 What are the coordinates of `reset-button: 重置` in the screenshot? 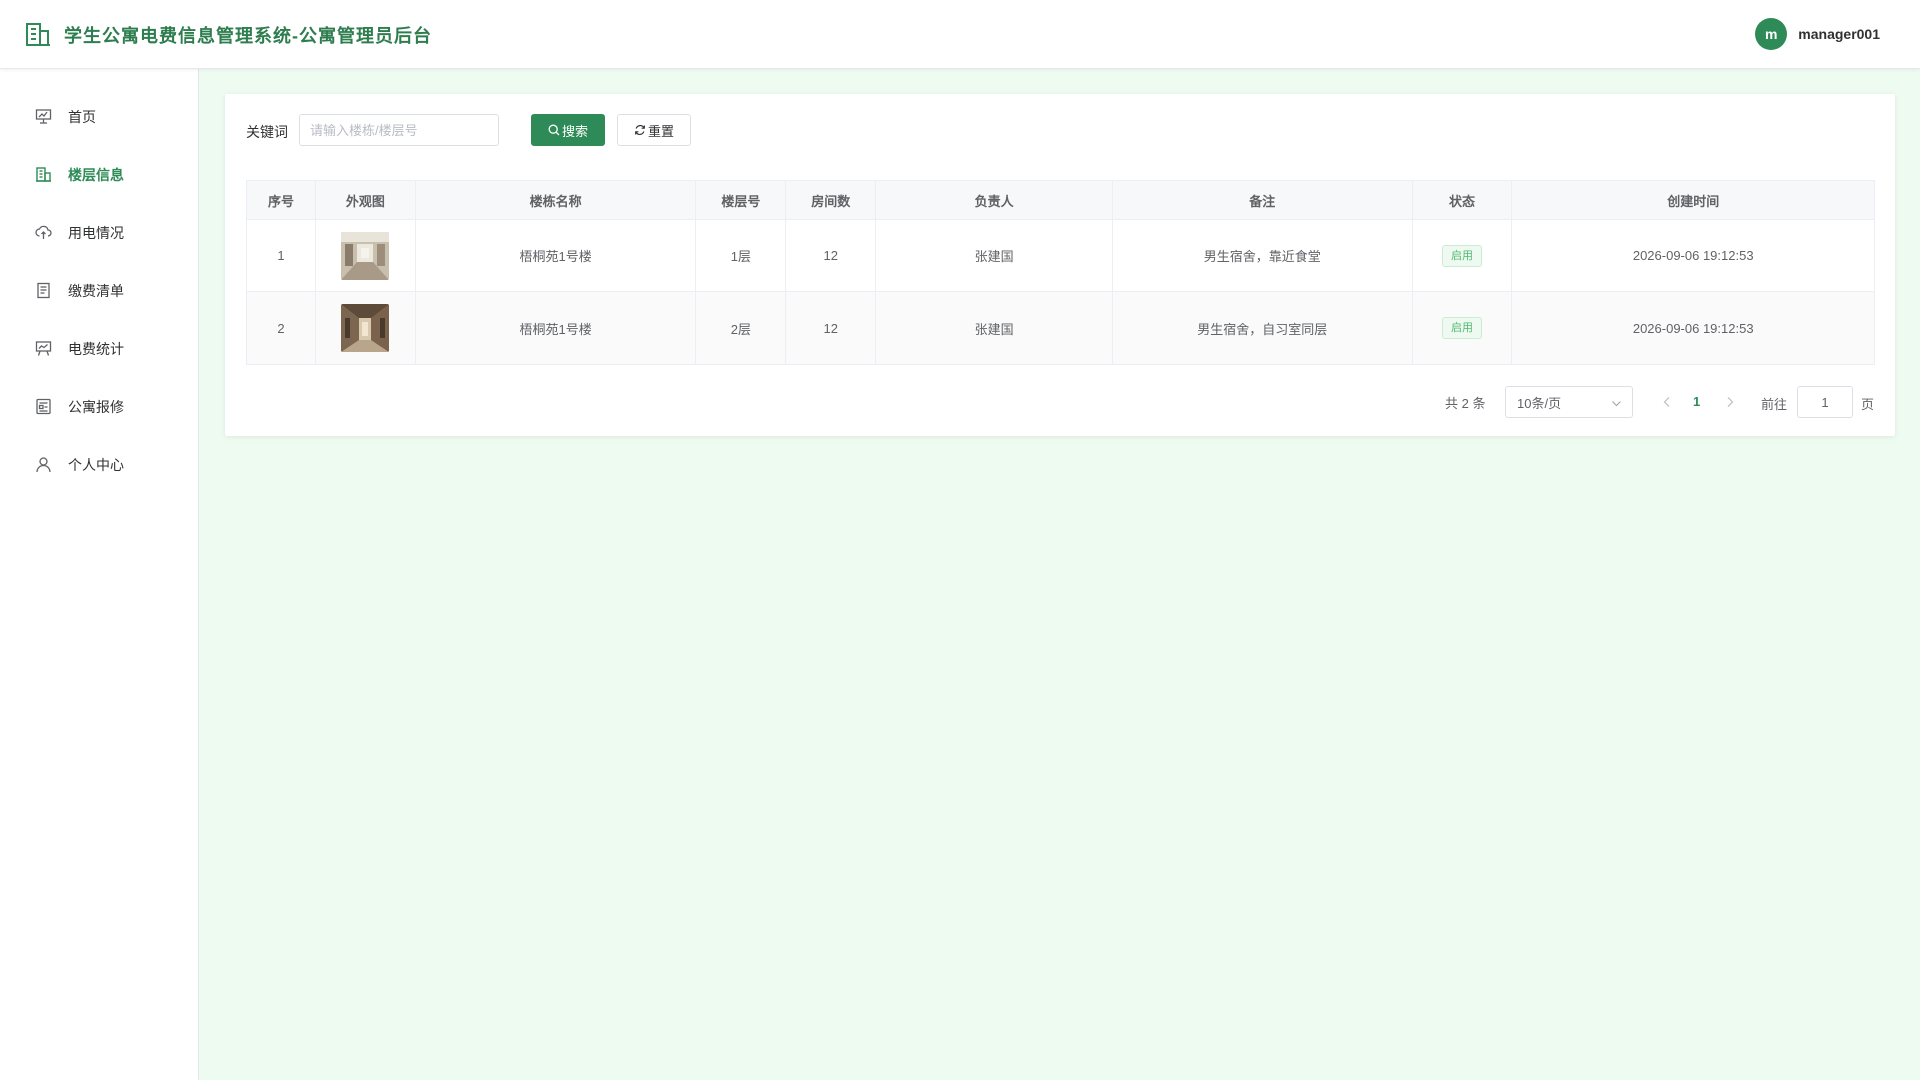 It's located at (654, 130).